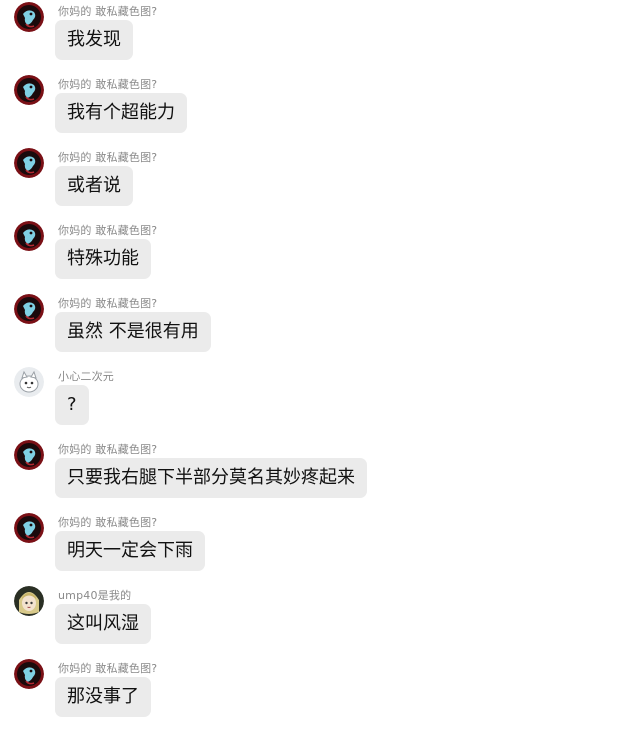 The image size is (617, 730). What do you see at coordinates (103, 259) in the screenshot?
I see `message-bubble: 特殊功能` at bounding box center [103, 259].